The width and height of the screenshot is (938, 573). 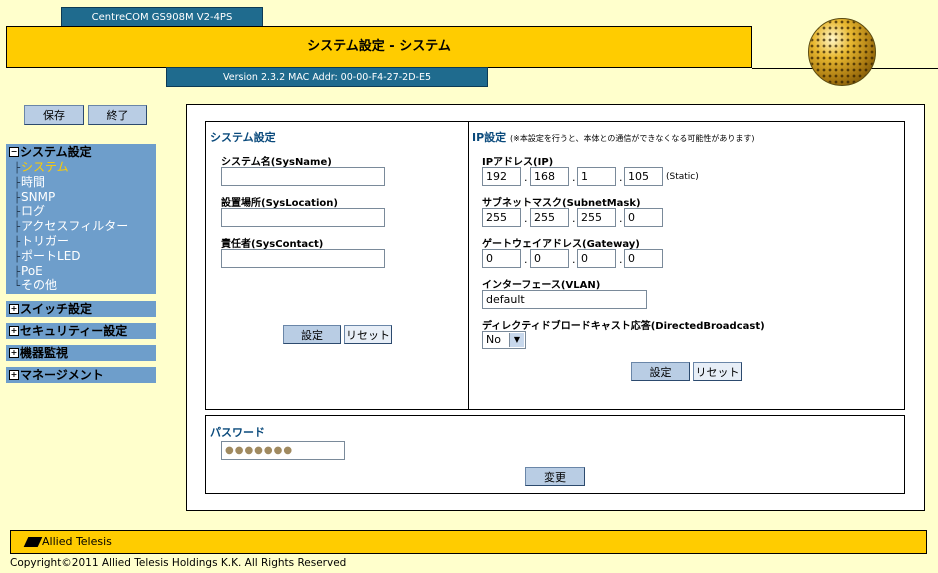 What do you see at coordinates (56, 309) in the screenshot?
I see `nav-switch-settings-label: スイッチ設定` at bounding box center [56, 309].